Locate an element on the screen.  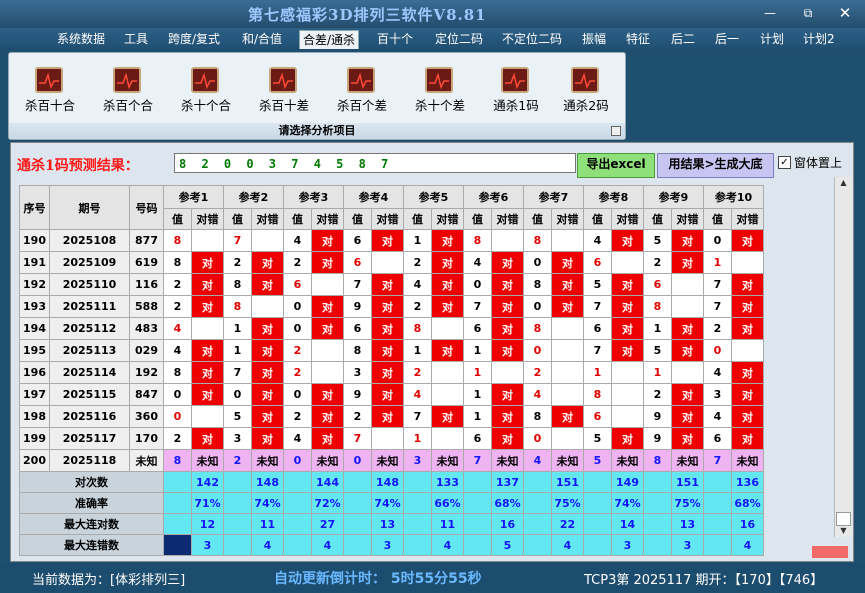
kill-bai-ge-he-label: 杀百个合 is located at coordinates (127, 105).